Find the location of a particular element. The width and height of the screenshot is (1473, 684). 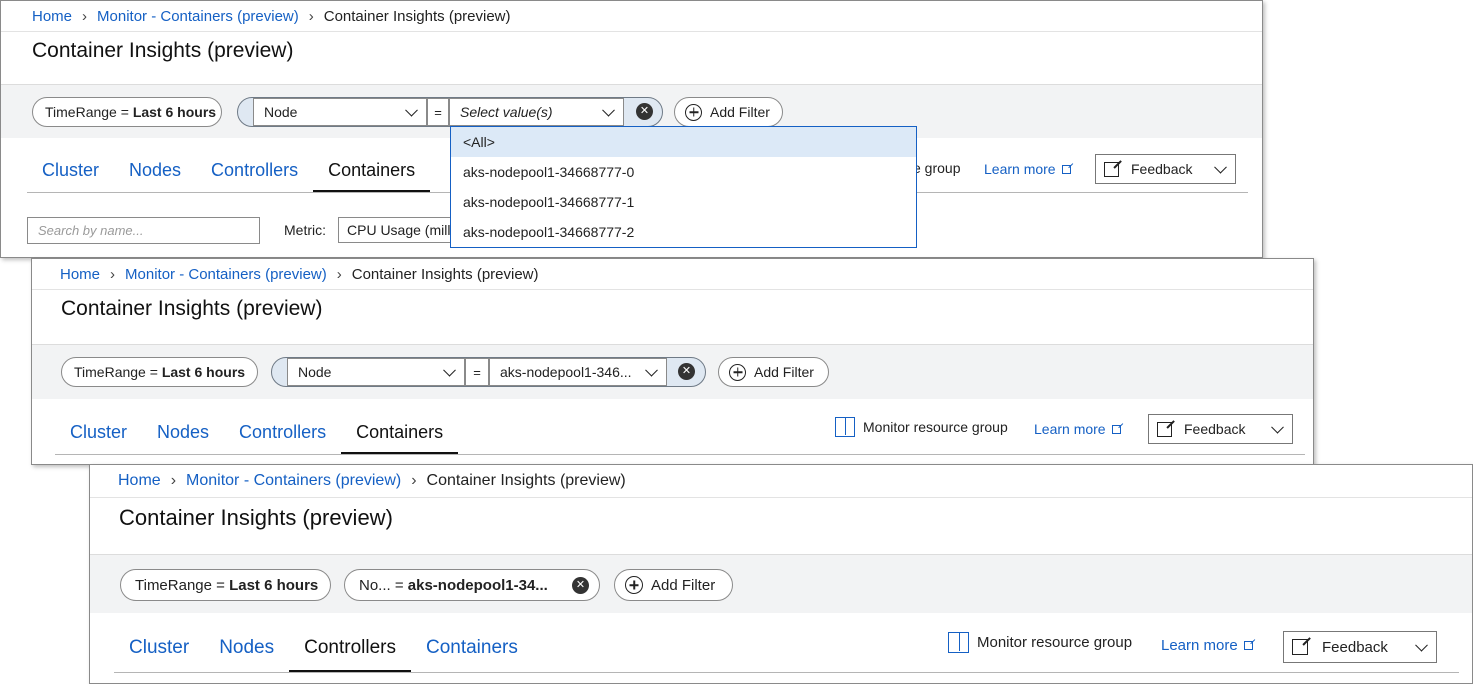

dropdown-option: aks-nodepool1-34668777-1 is located at coordinates (683, 202).